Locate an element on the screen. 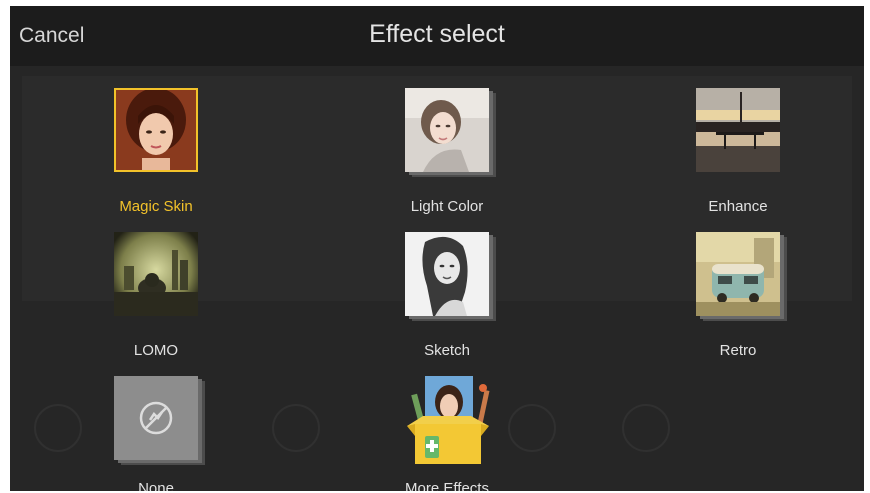  lomo-thumbnail is located at coordinates (156, 274).